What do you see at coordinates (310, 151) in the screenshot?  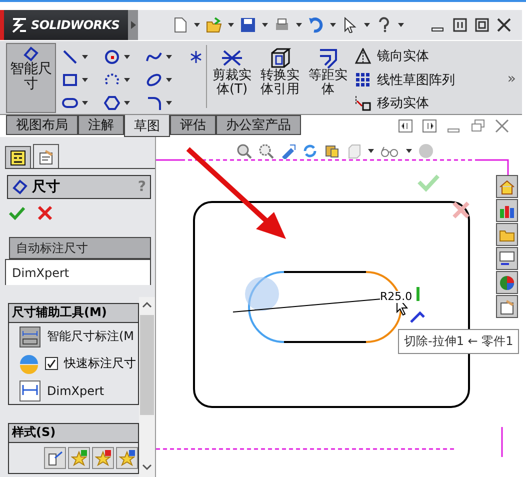 I see `rotate-icon` at bounding box center [310, 151].